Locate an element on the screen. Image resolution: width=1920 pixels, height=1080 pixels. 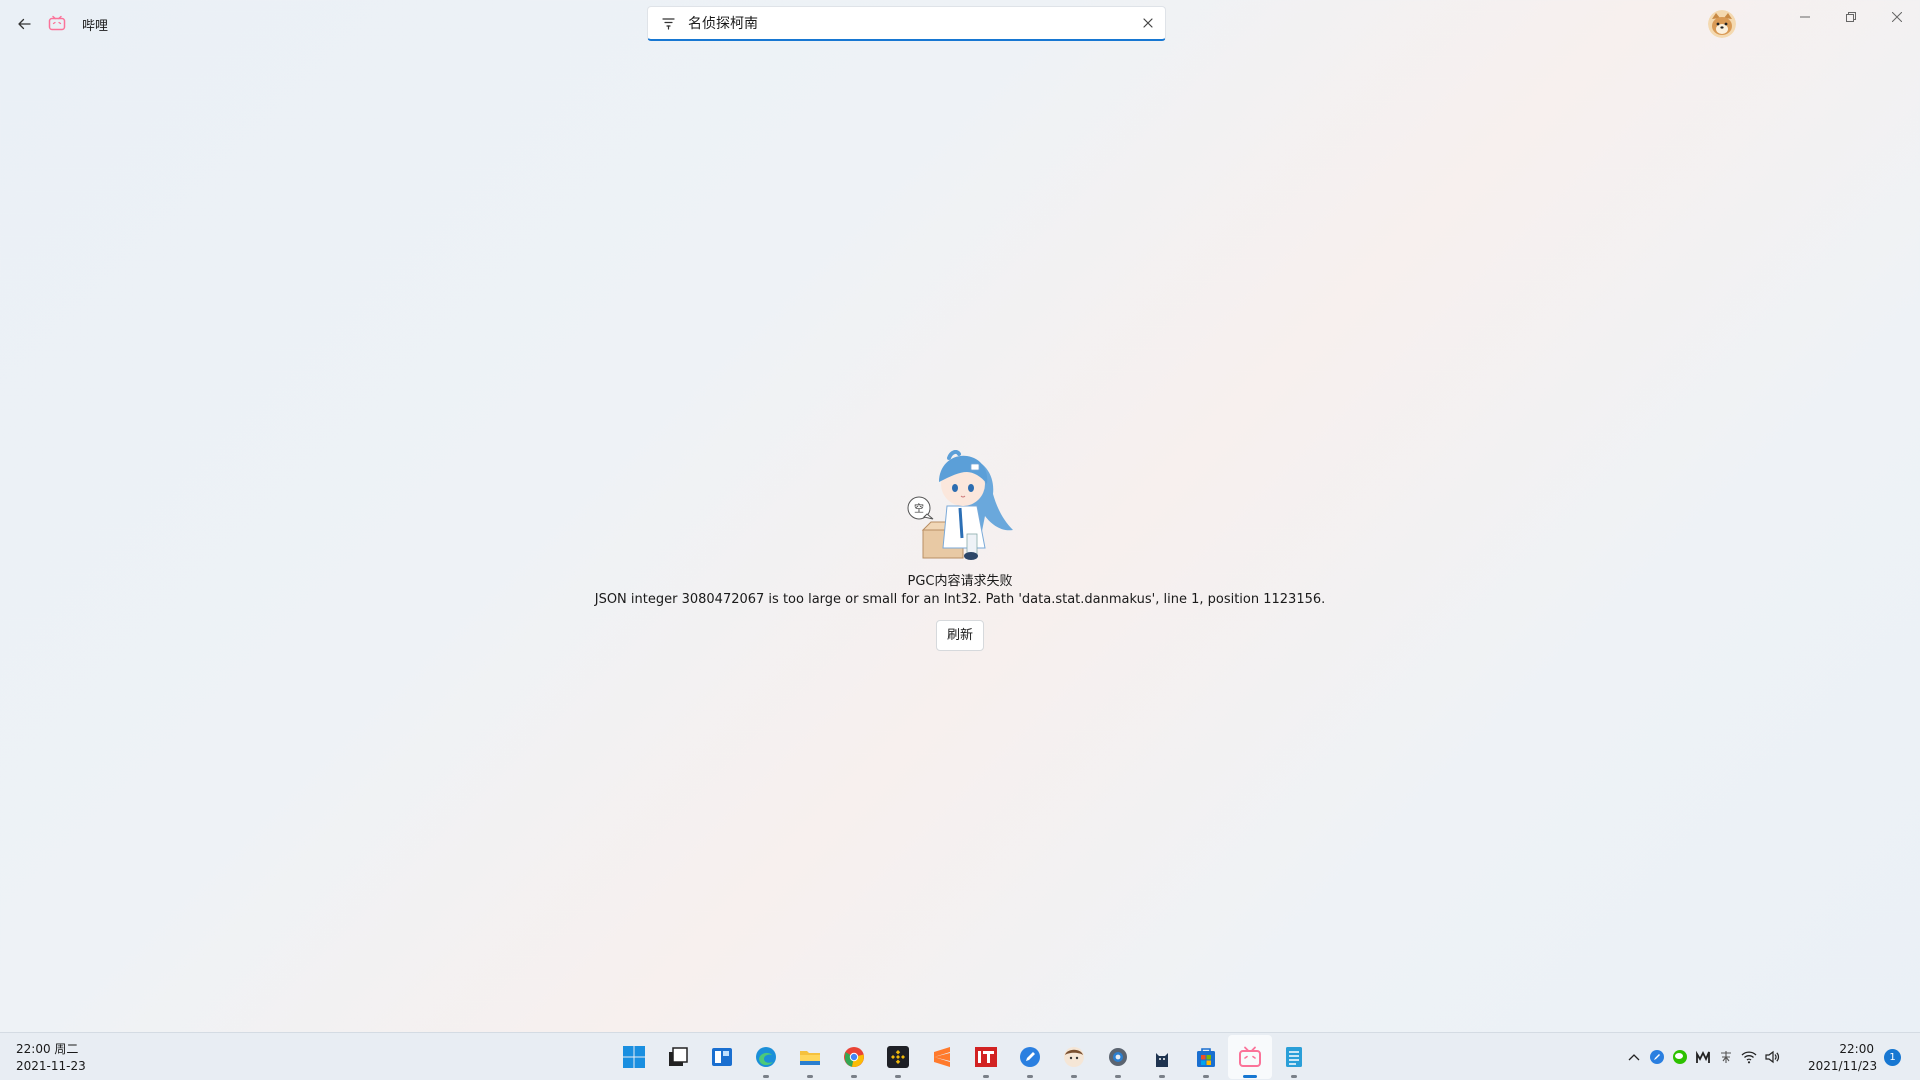
restore-button is located at coordinates (1851, 17).